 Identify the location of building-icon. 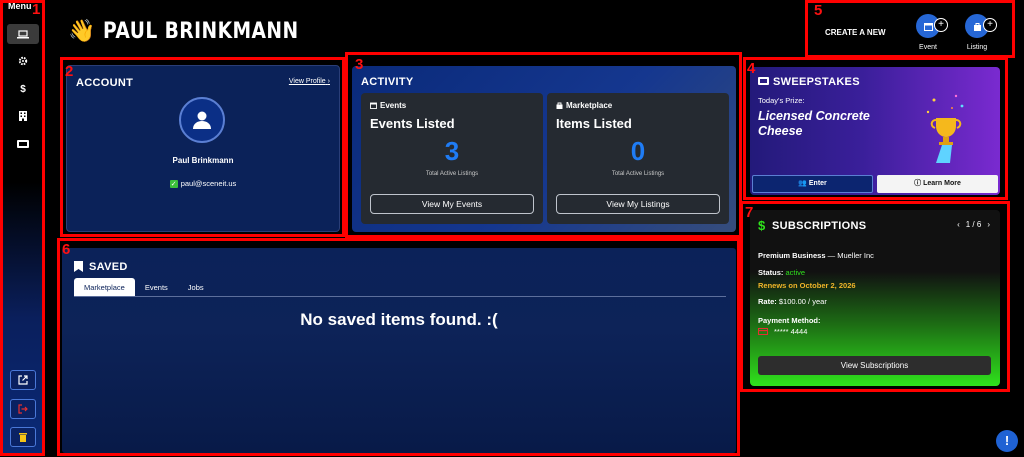
(23, 116).